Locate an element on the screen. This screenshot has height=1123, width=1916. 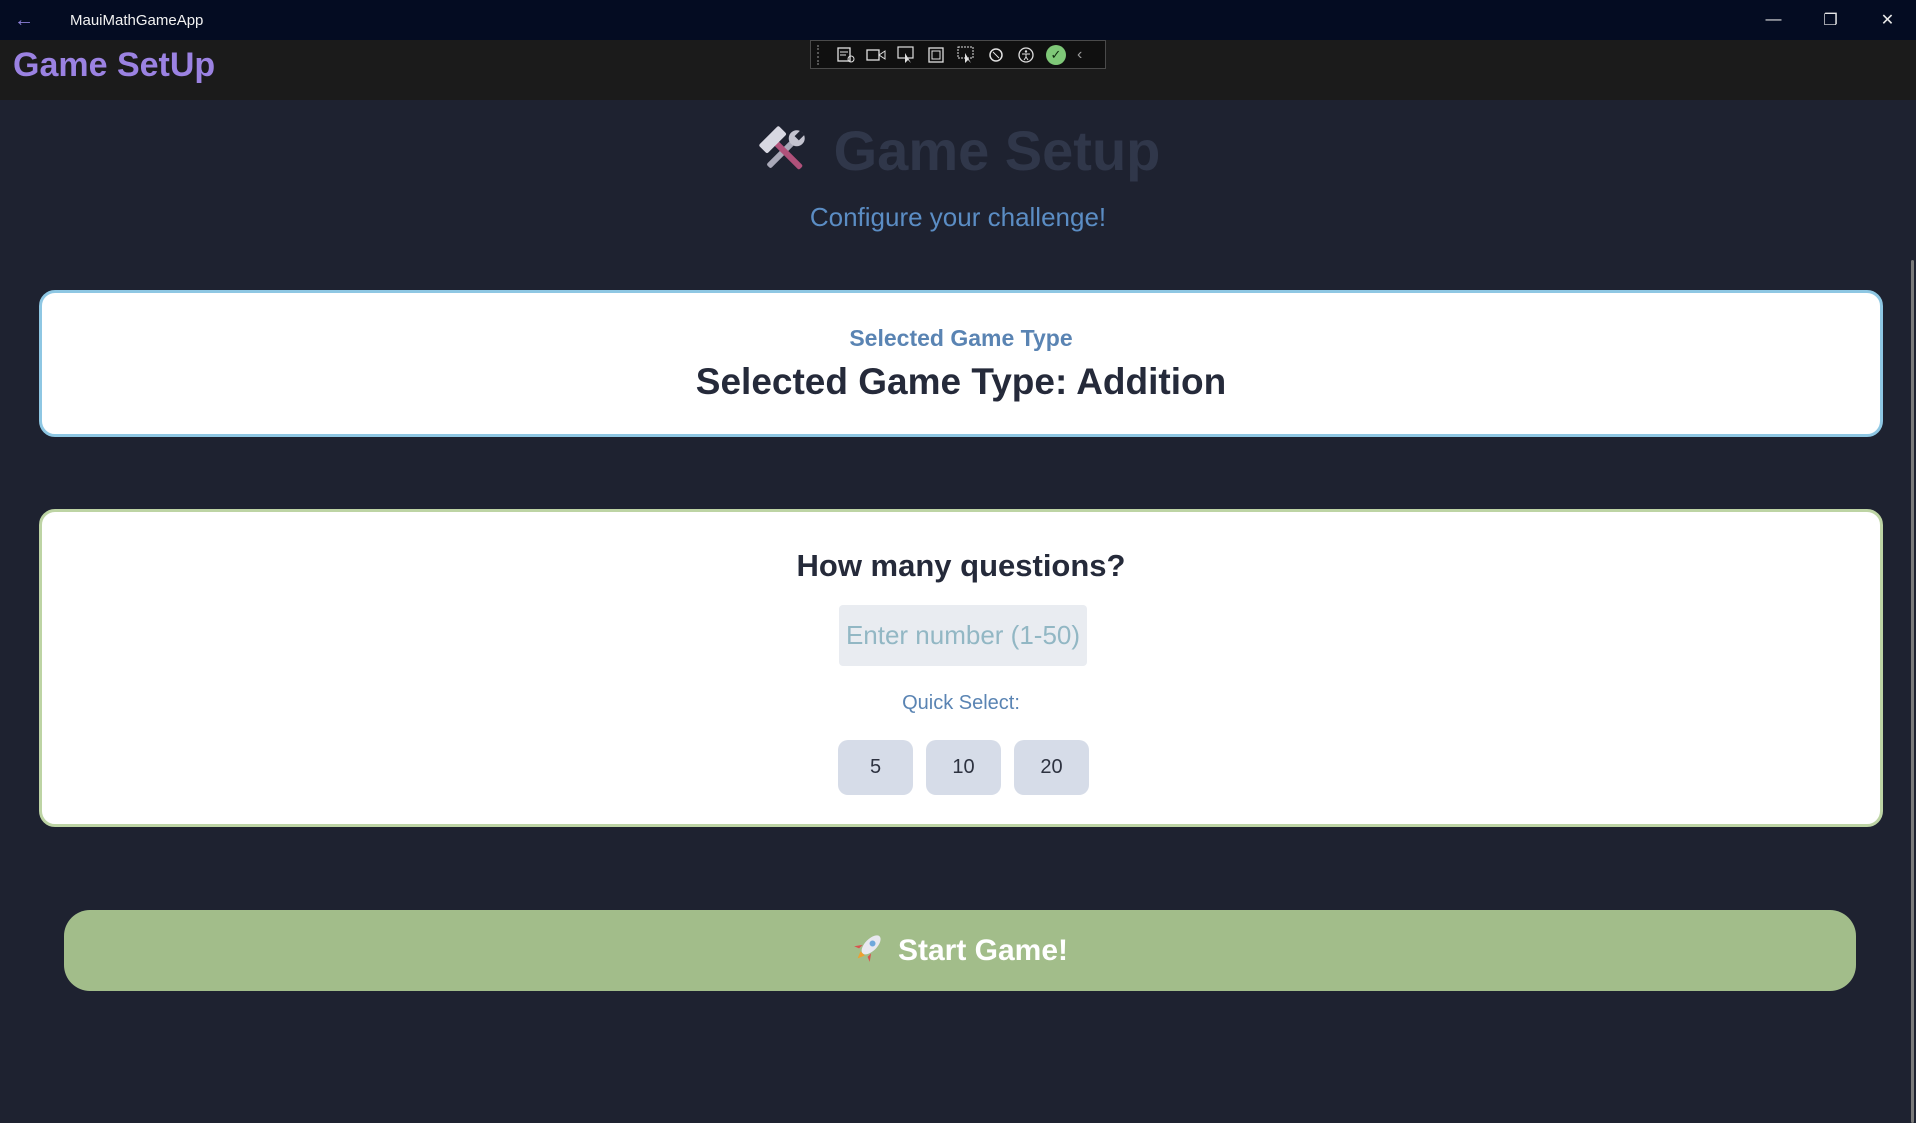
rocket-icon is located at coordinates (869, 950).